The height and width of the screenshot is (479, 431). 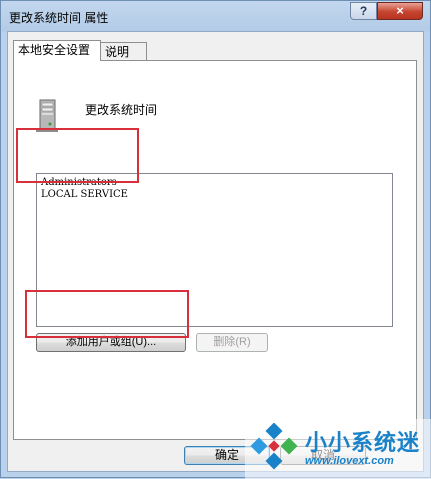 What do you see at coordinates (363, 442) in the screenshot?
I see `watermark-site-name: 小小系统迷` at bounding box center [363, 442].